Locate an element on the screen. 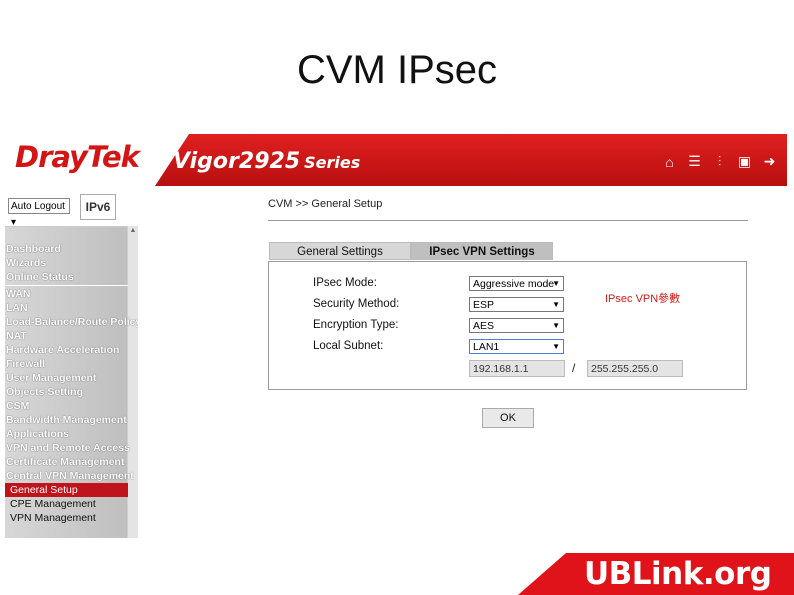 The height and width of the screenshot is (595, 794). tab-bar: General Settings IPsec VPN Settings is located at coordinates (411, 251).